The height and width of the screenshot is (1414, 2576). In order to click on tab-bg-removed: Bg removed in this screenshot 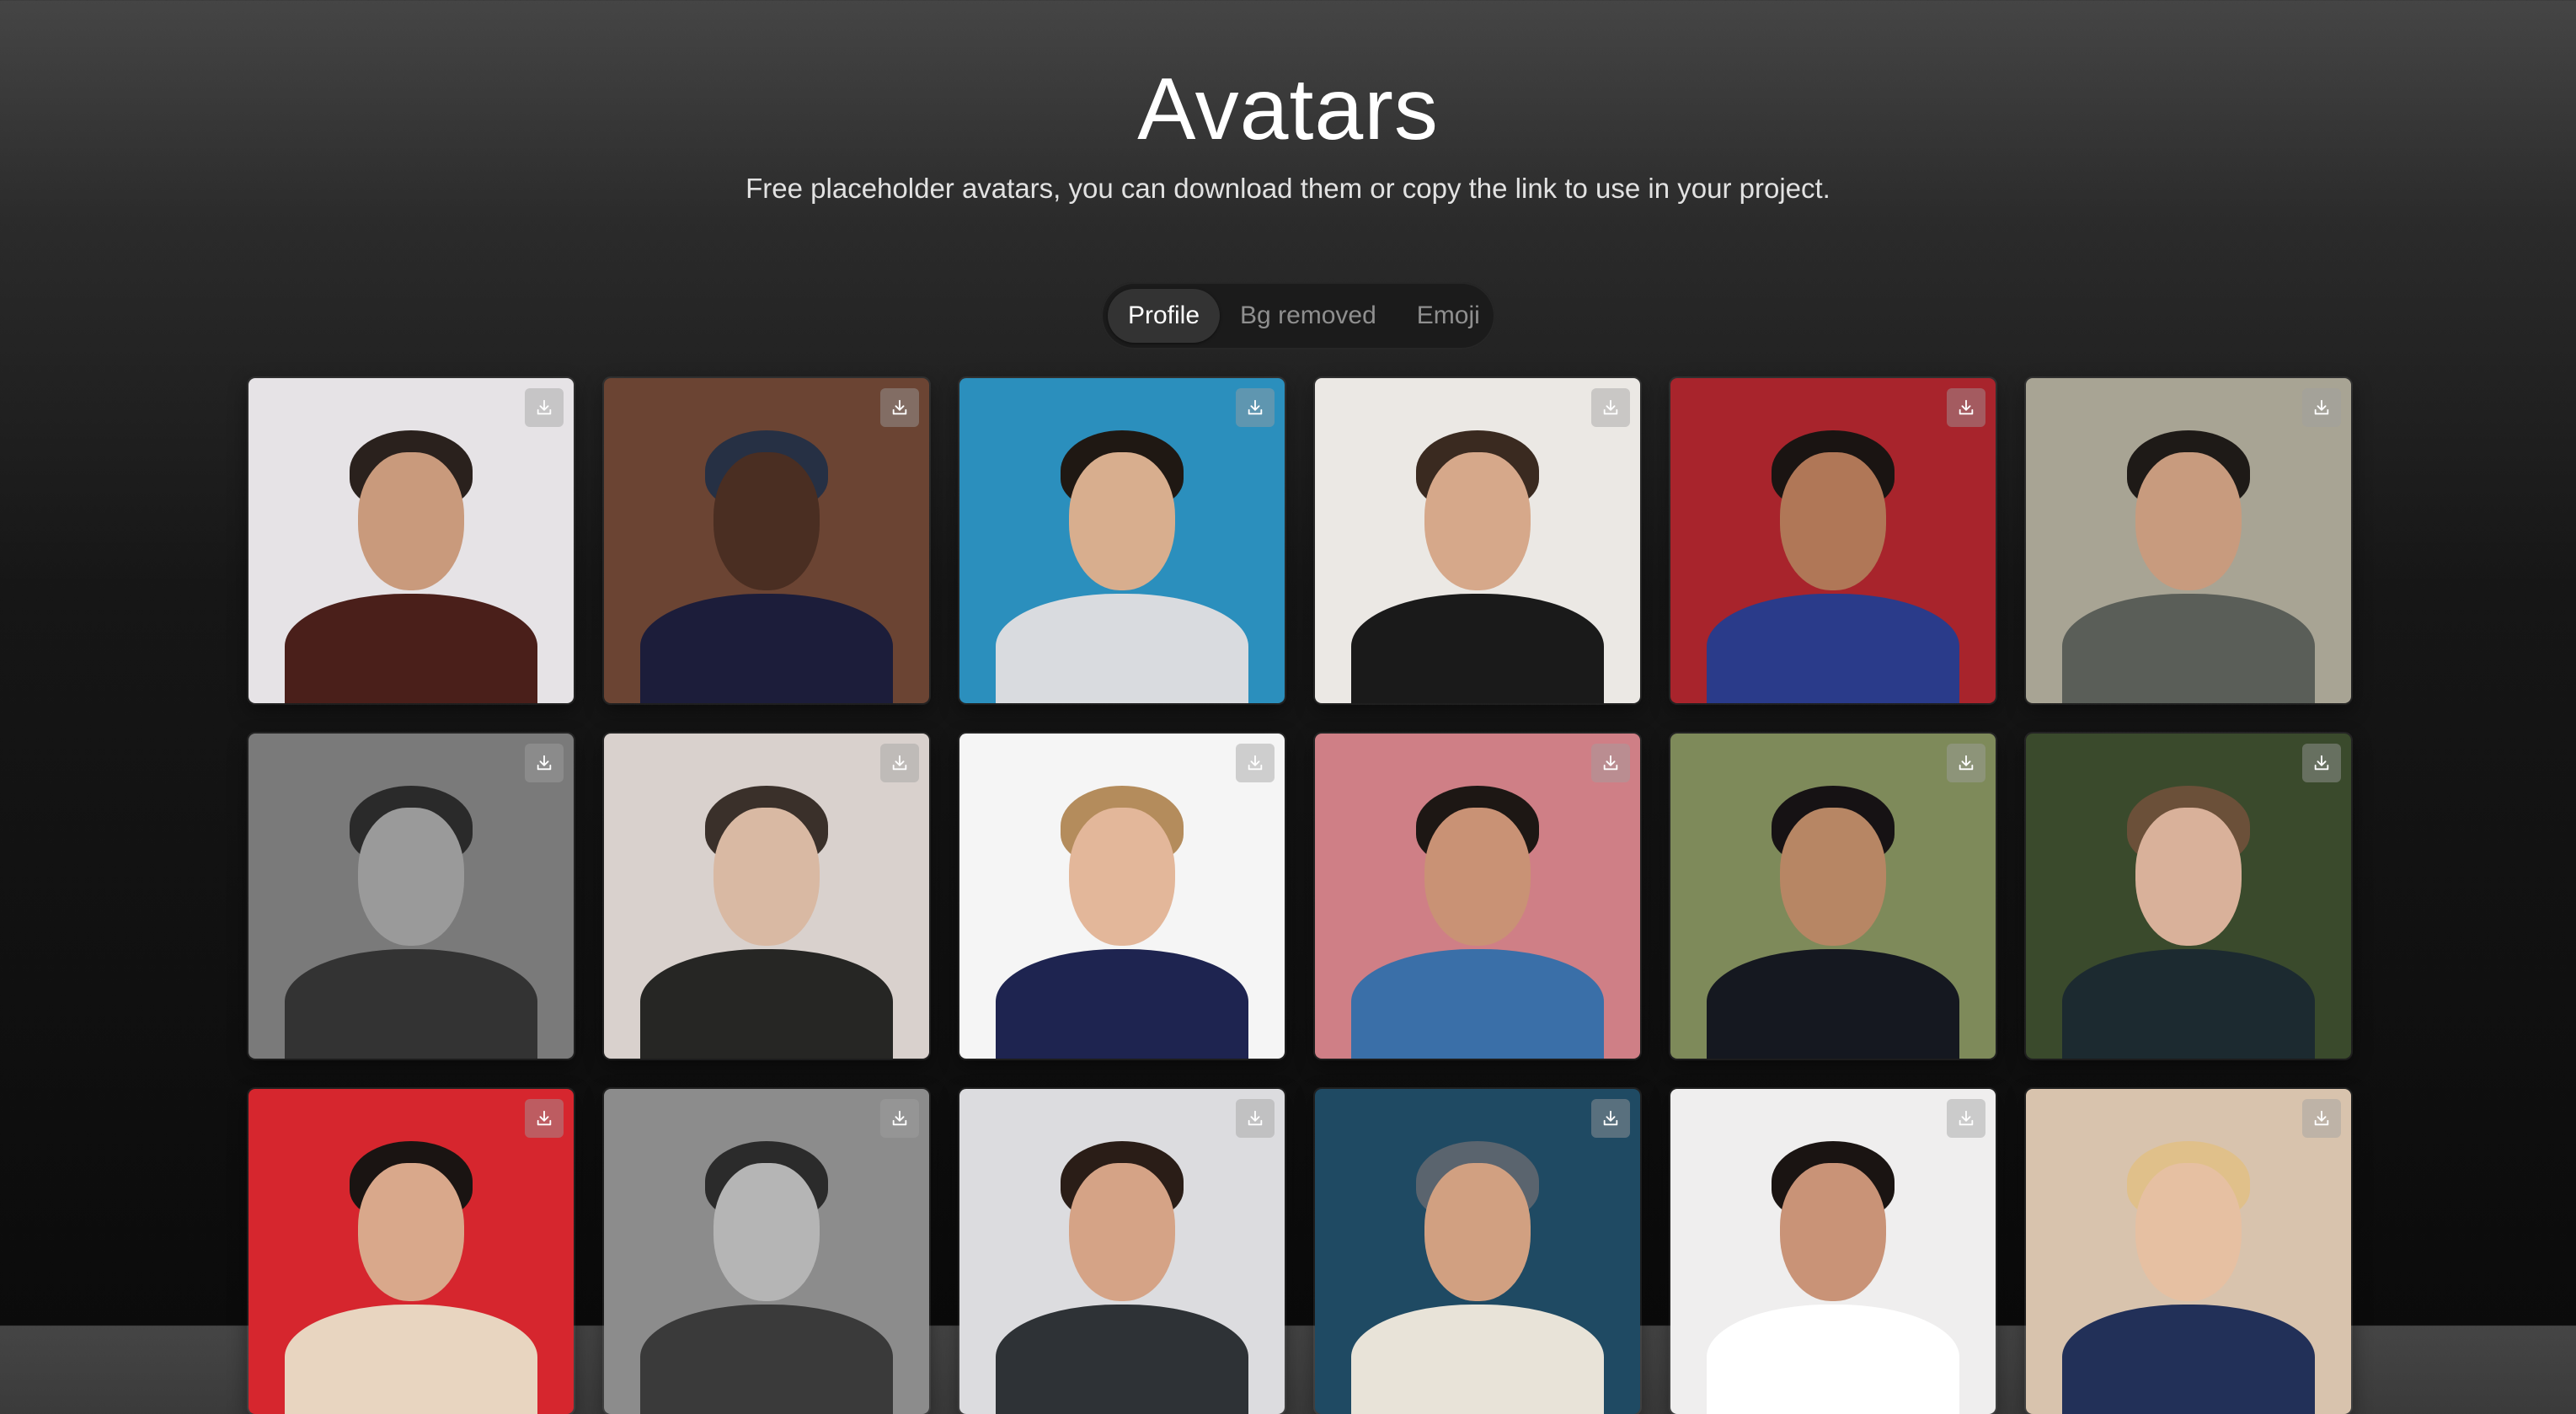, I will do `click(1308, 316)`.